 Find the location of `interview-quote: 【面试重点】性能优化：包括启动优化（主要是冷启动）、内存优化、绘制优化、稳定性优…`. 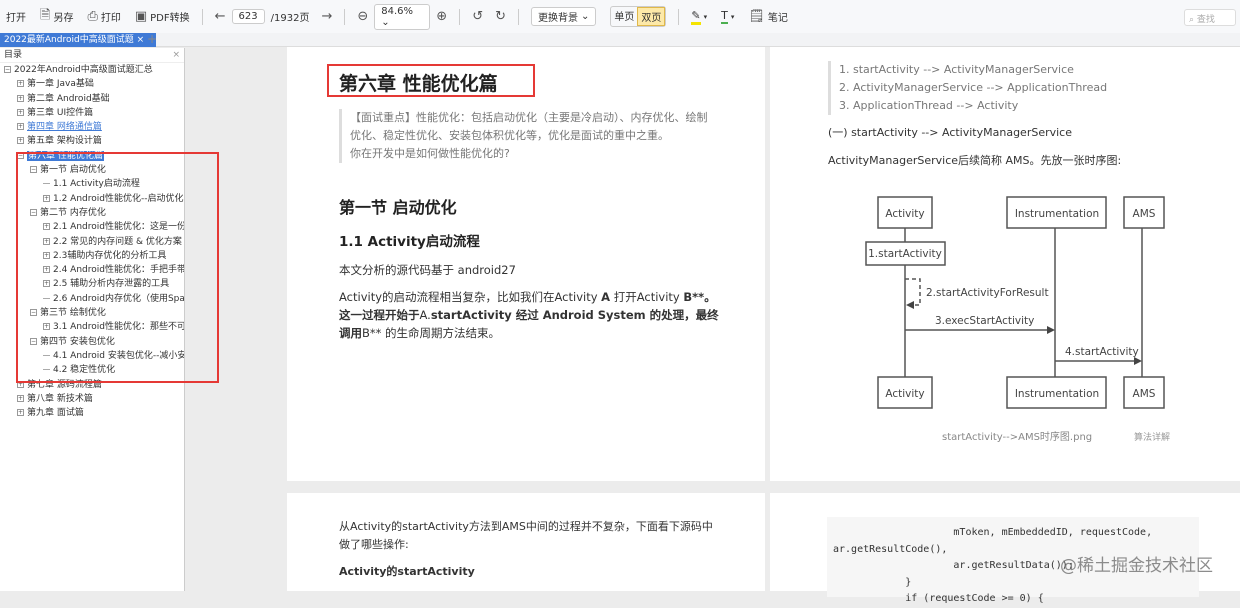

interview-quote: 【面试重点】性能优化：包括启动优化（主要是冷启动）、内存优化、绘制优化、稳定性优… is located at coordinates (524, 136).